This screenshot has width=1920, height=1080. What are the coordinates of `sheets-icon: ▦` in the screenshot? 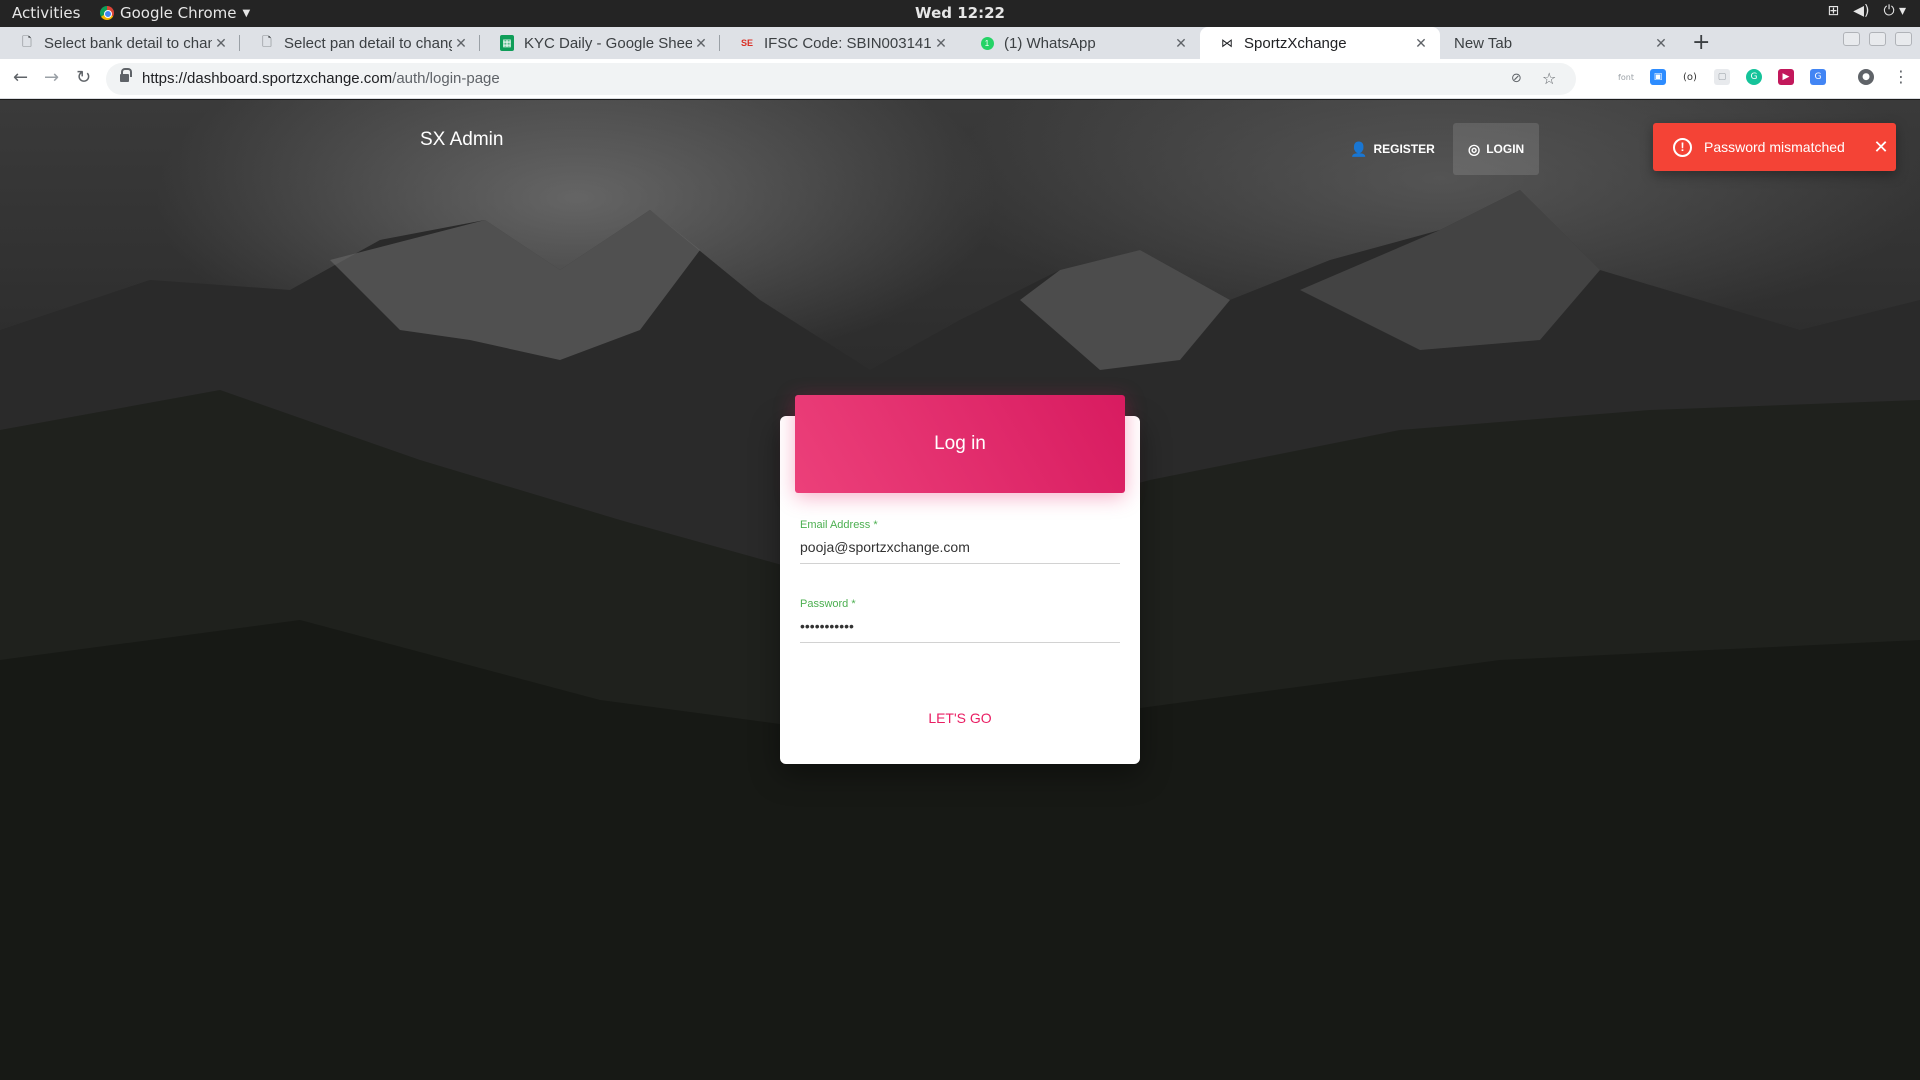 It's located at (507, 43).